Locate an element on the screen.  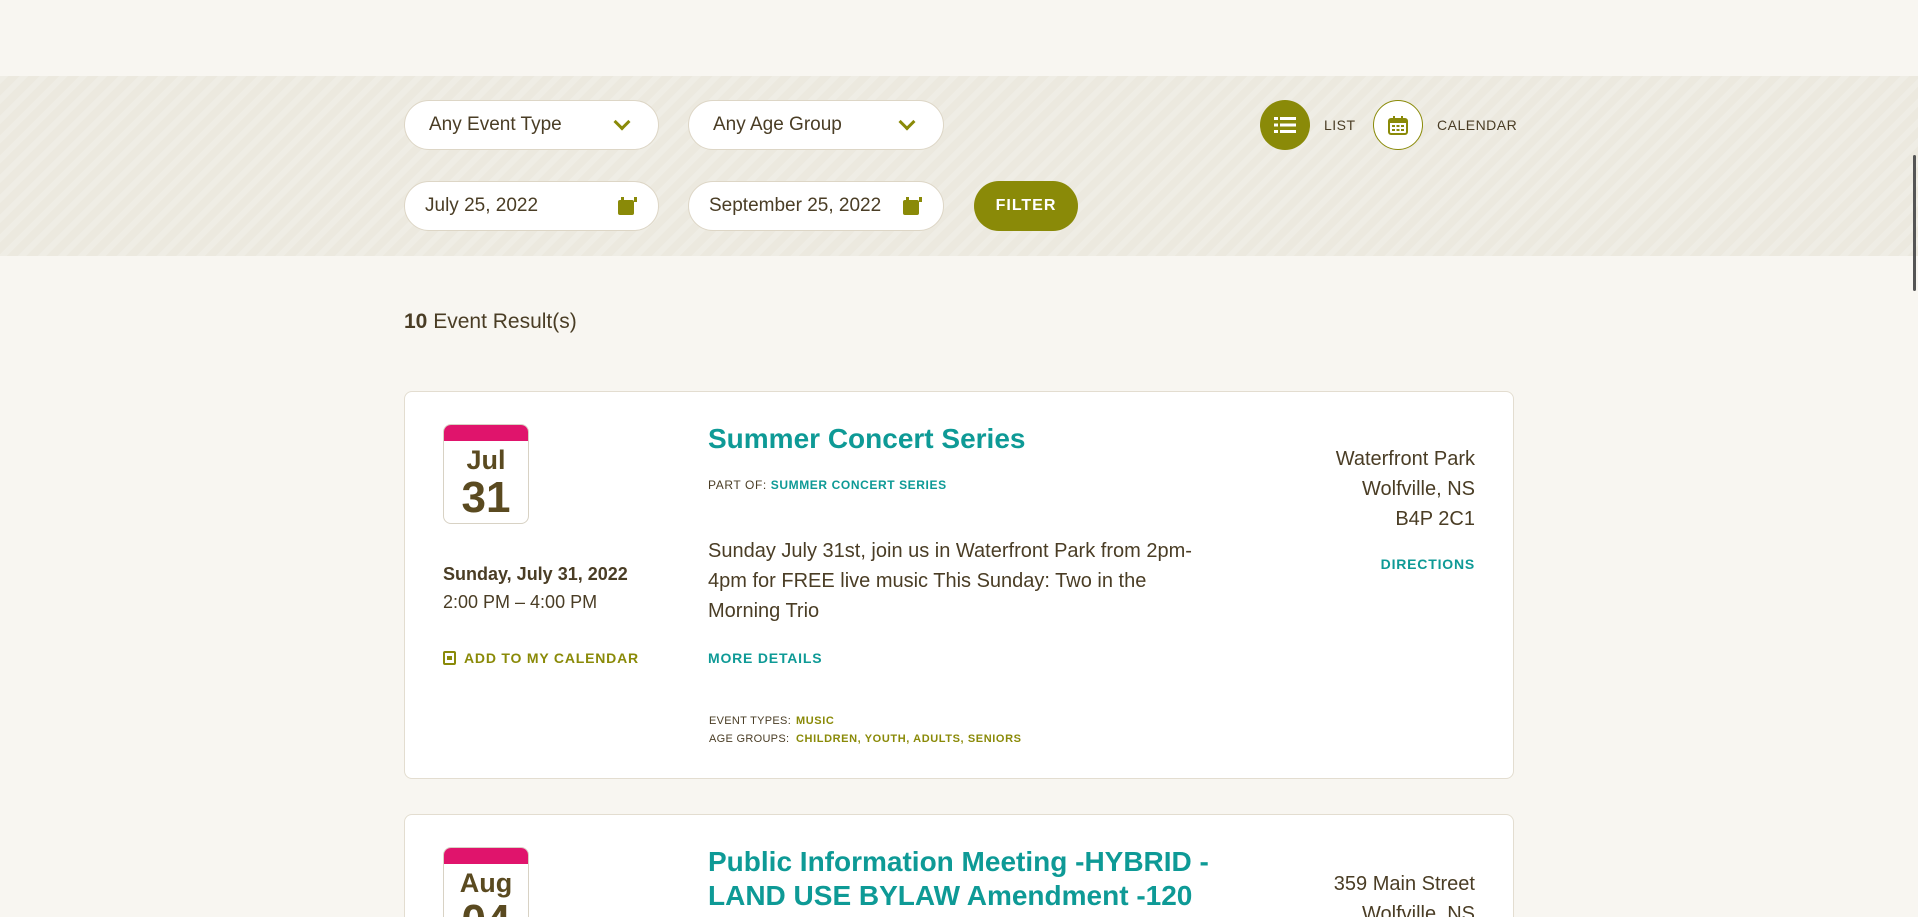
calendar-view-button is located at coordinates (1398, 125).